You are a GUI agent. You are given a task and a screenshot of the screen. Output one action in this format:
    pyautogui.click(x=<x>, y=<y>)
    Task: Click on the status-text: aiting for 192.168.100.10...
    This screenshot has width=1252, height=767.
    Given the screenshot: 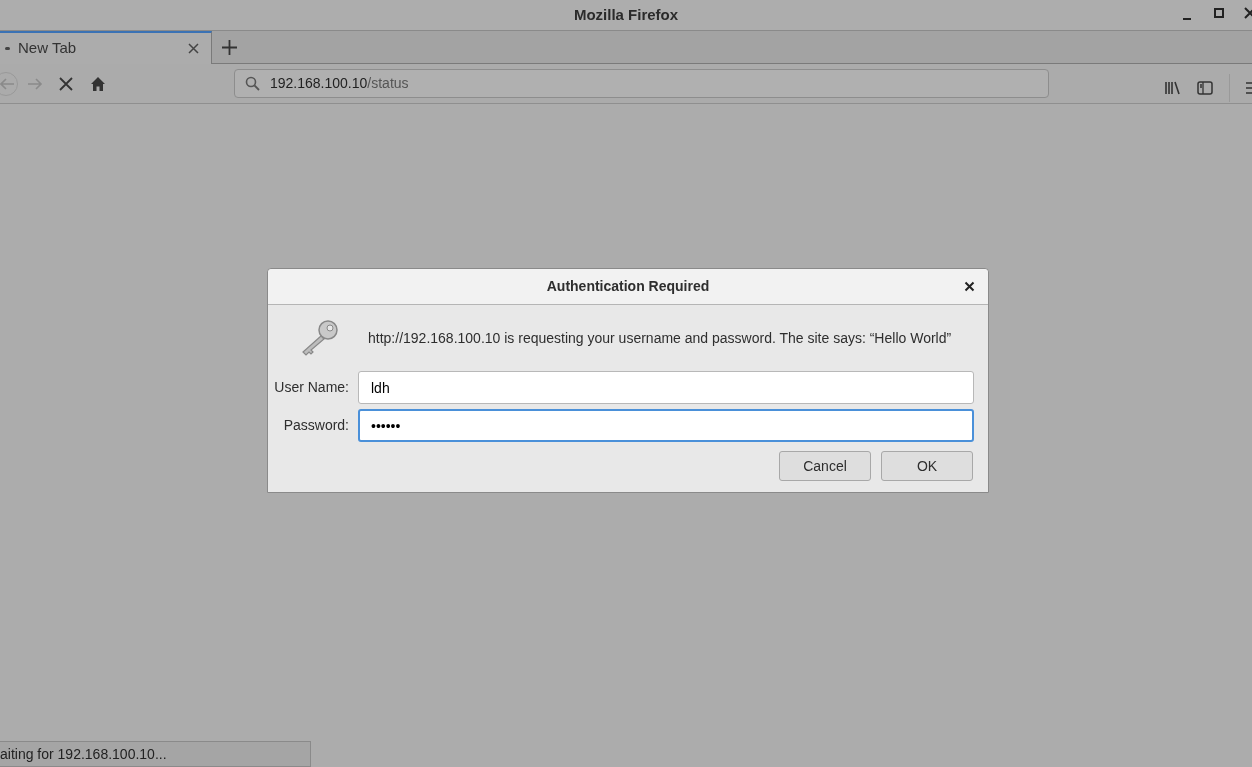 What is the action you would take?
    pyautogui.click(x=155, y=754)
    